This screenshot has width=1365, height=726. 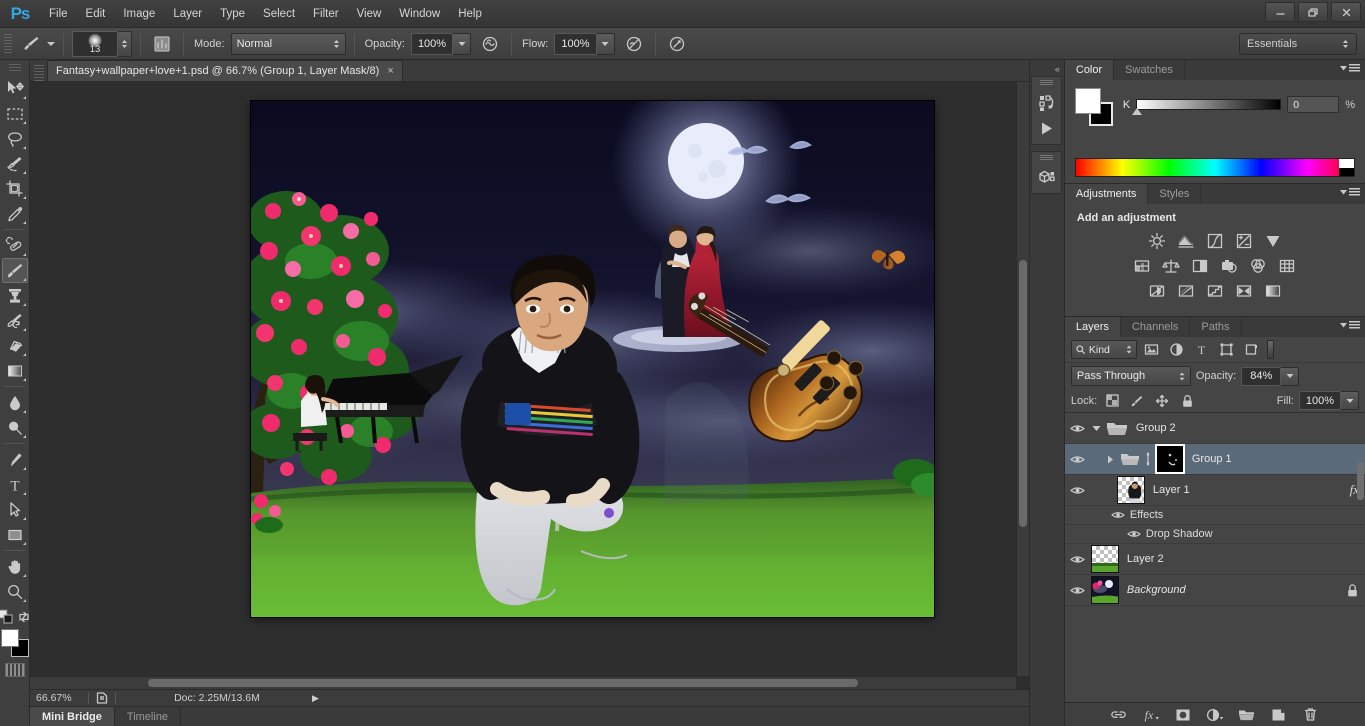 I want to click on drop-shadow-label: Drop Shadow, so click(x=1179, y=534).